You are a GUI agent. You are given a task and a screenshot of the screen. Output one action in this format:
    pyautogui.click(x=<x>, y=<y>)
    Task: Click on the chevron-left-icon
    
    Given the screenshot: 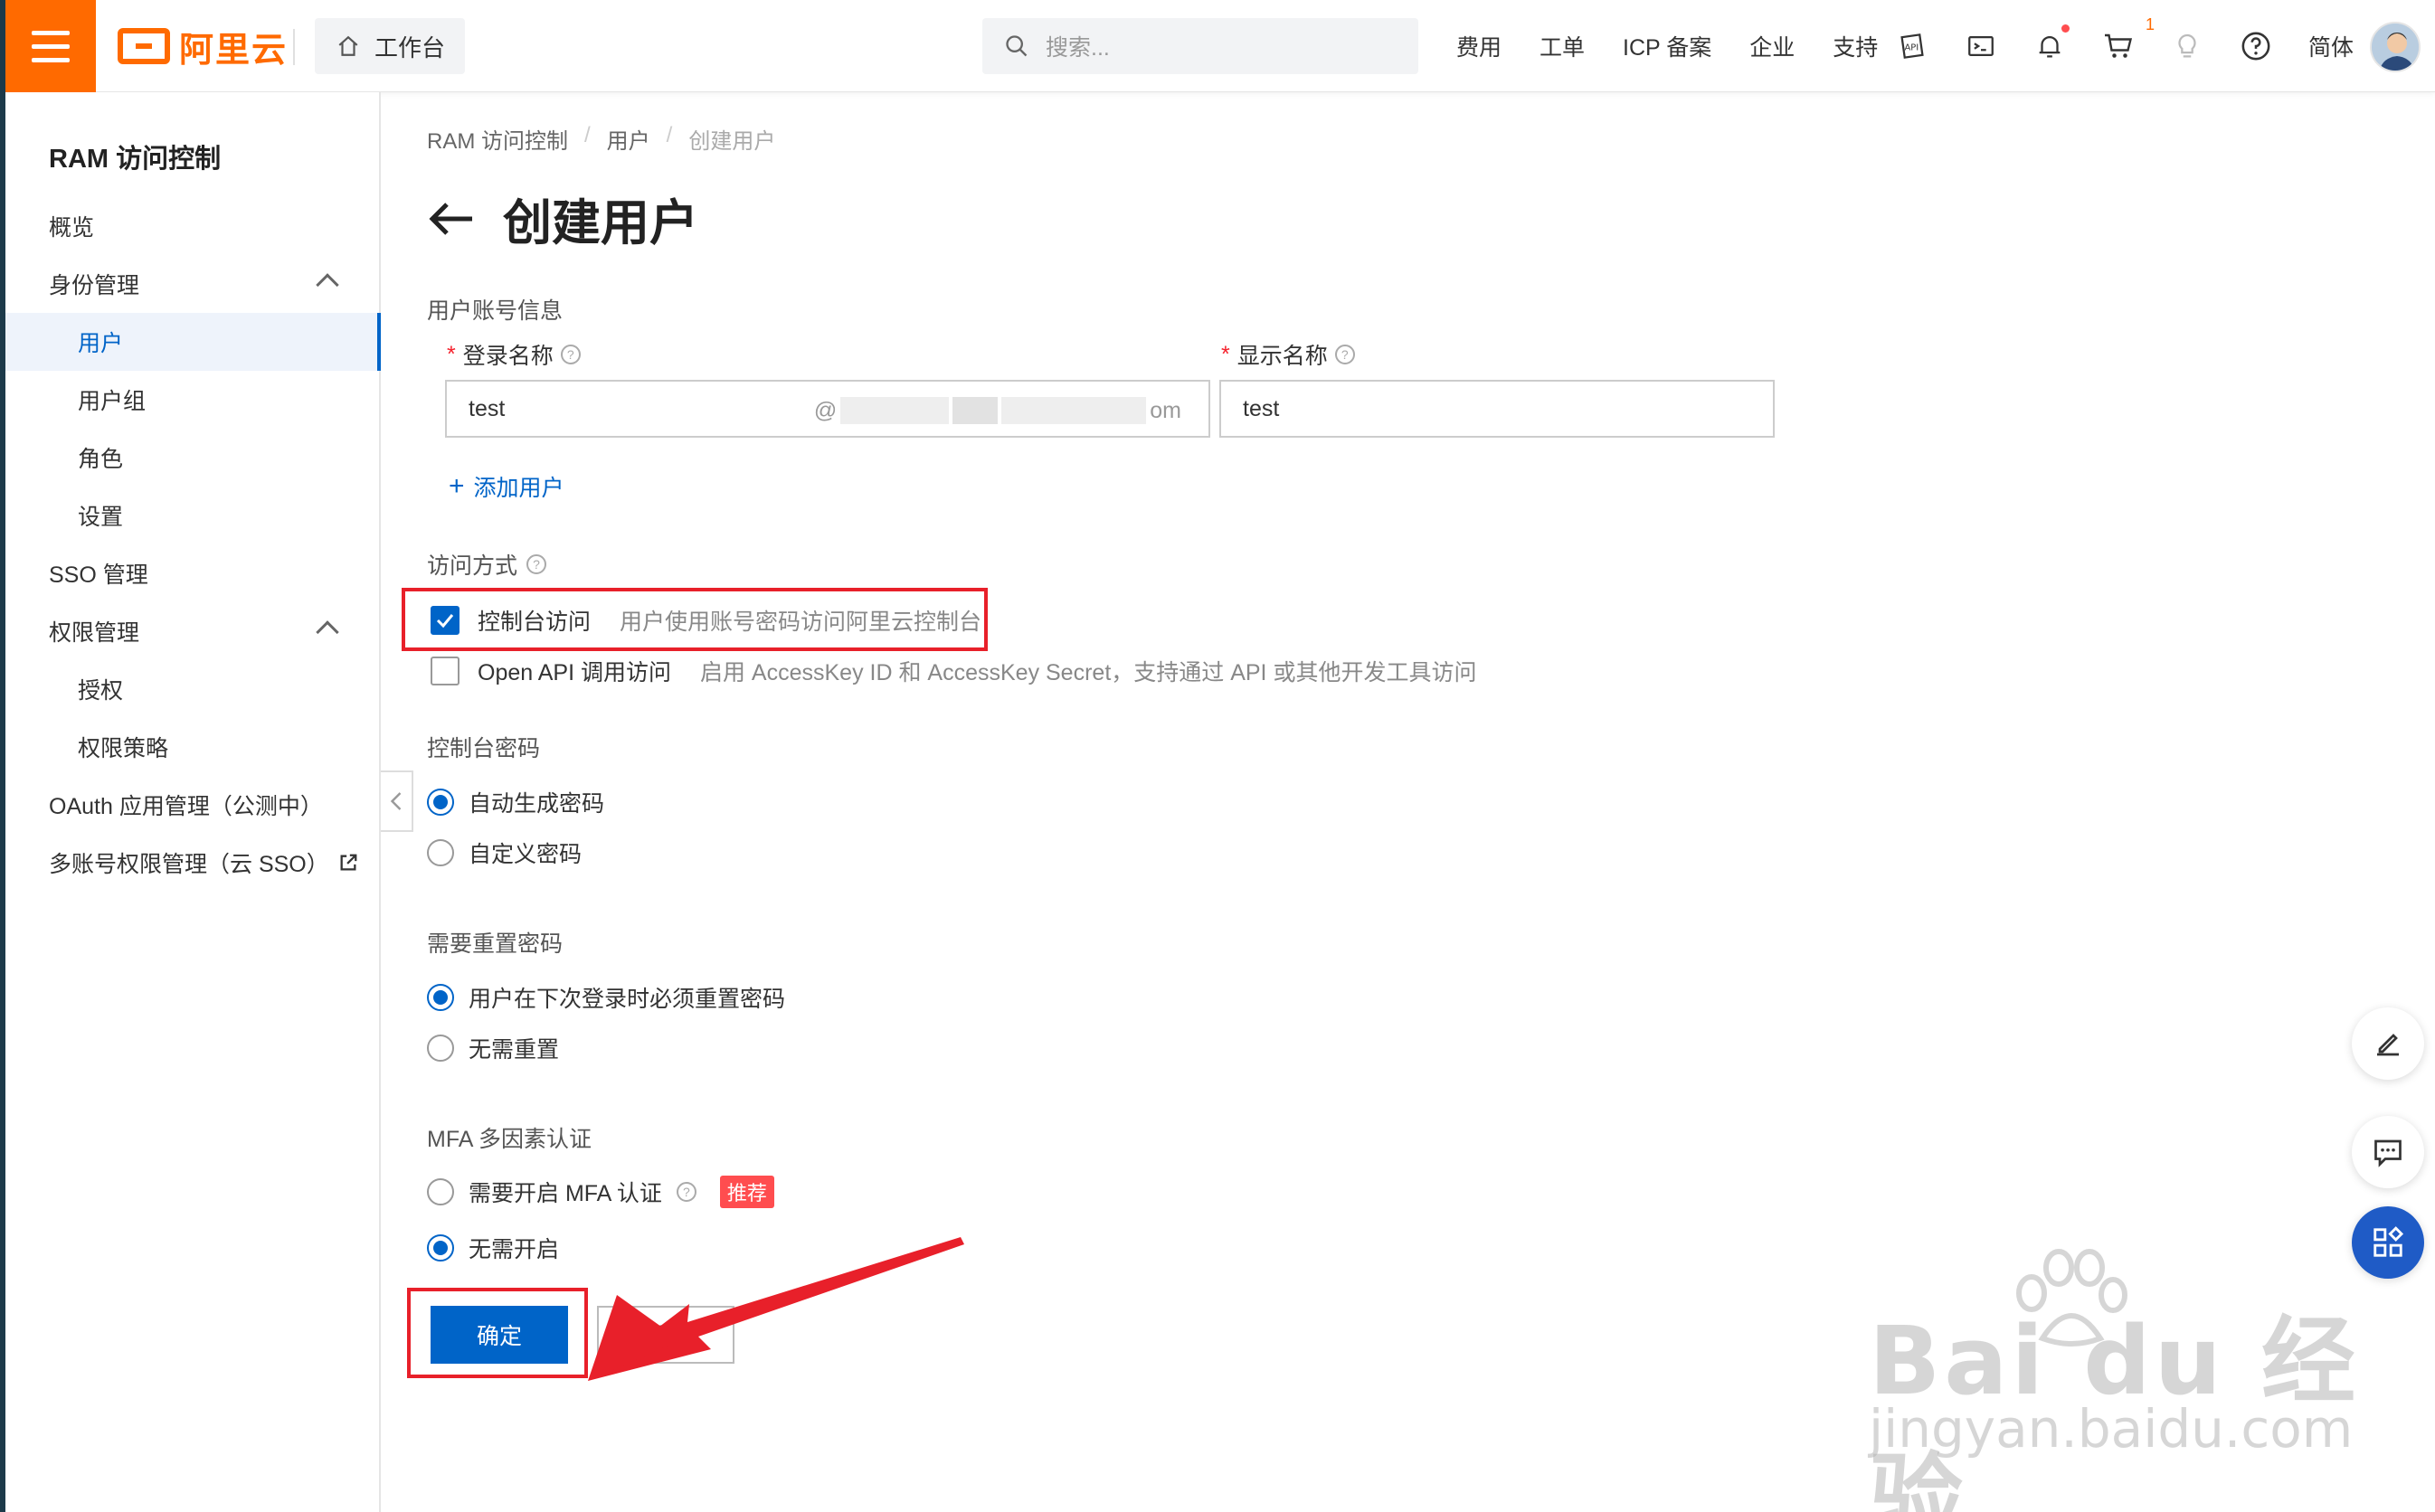 What is the action you would take?
    pyautogui.click(x=396, y=801)
    